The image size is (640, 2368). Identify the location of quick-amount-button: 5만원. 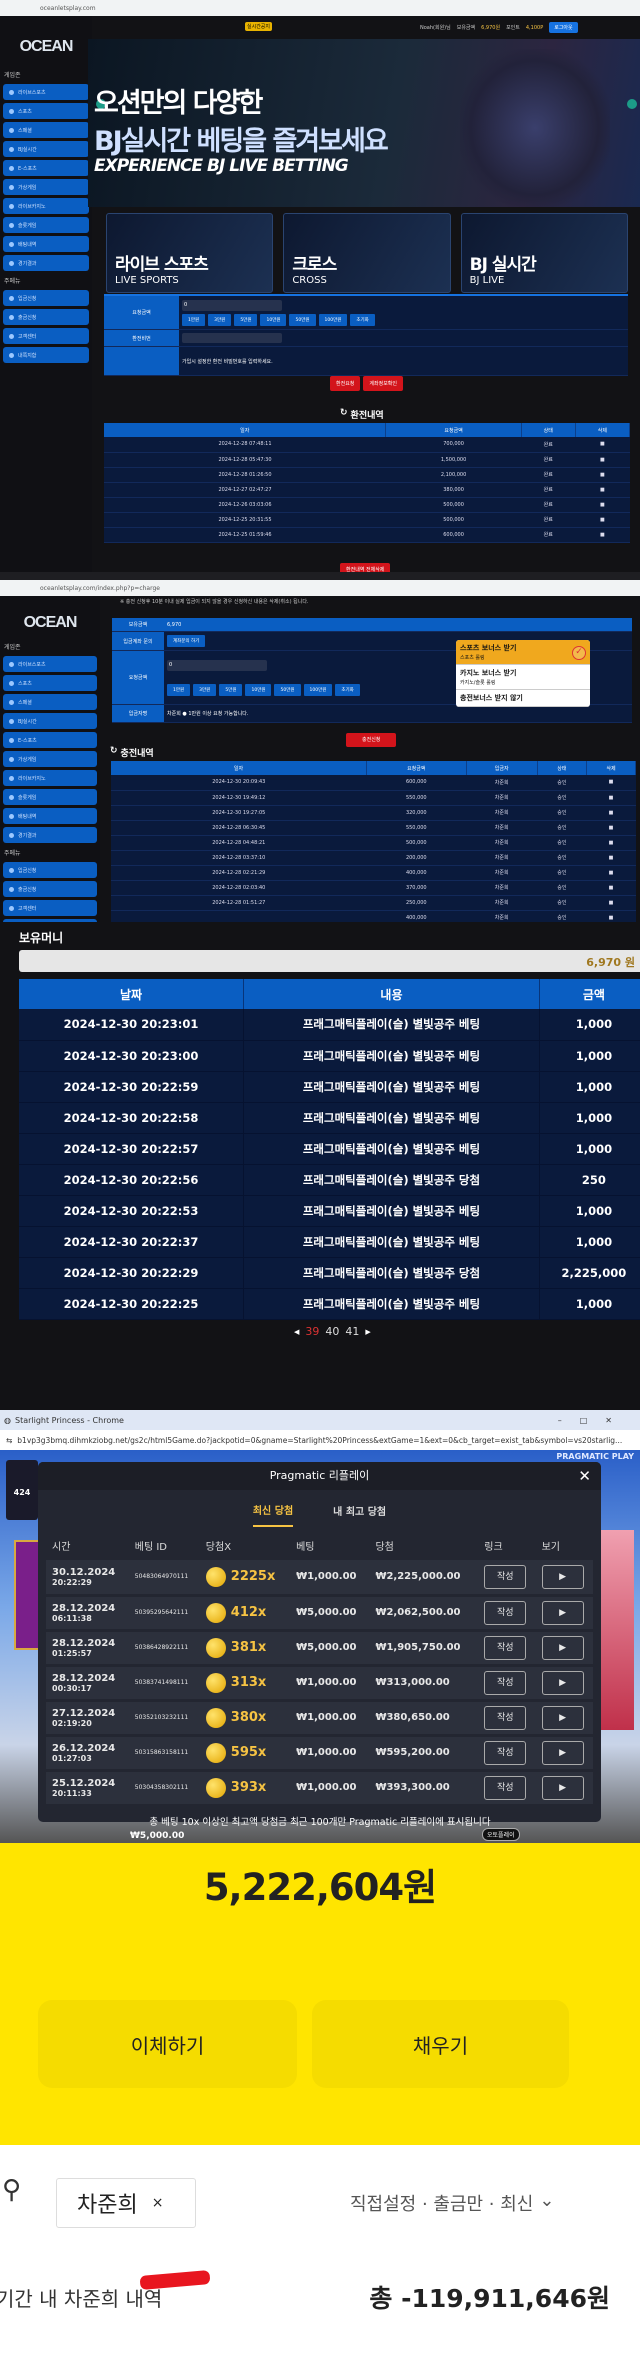
(246, 319).